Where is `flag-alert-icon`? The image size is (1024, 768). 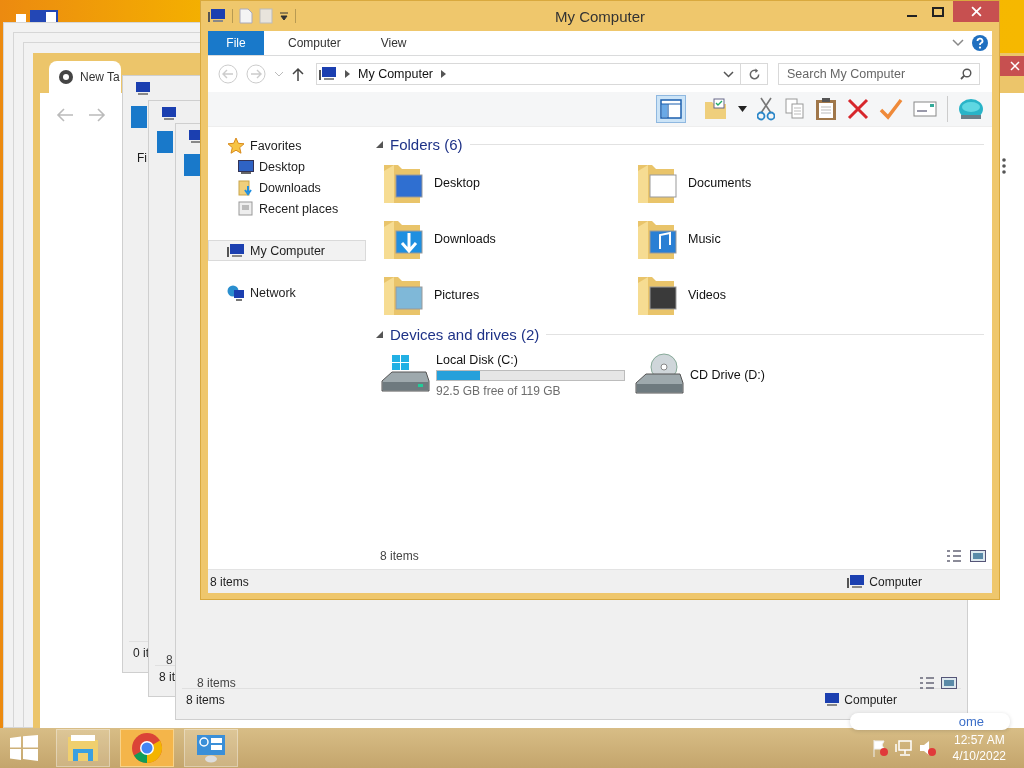 flag-alert-icon is located at coordinates (879, 748).